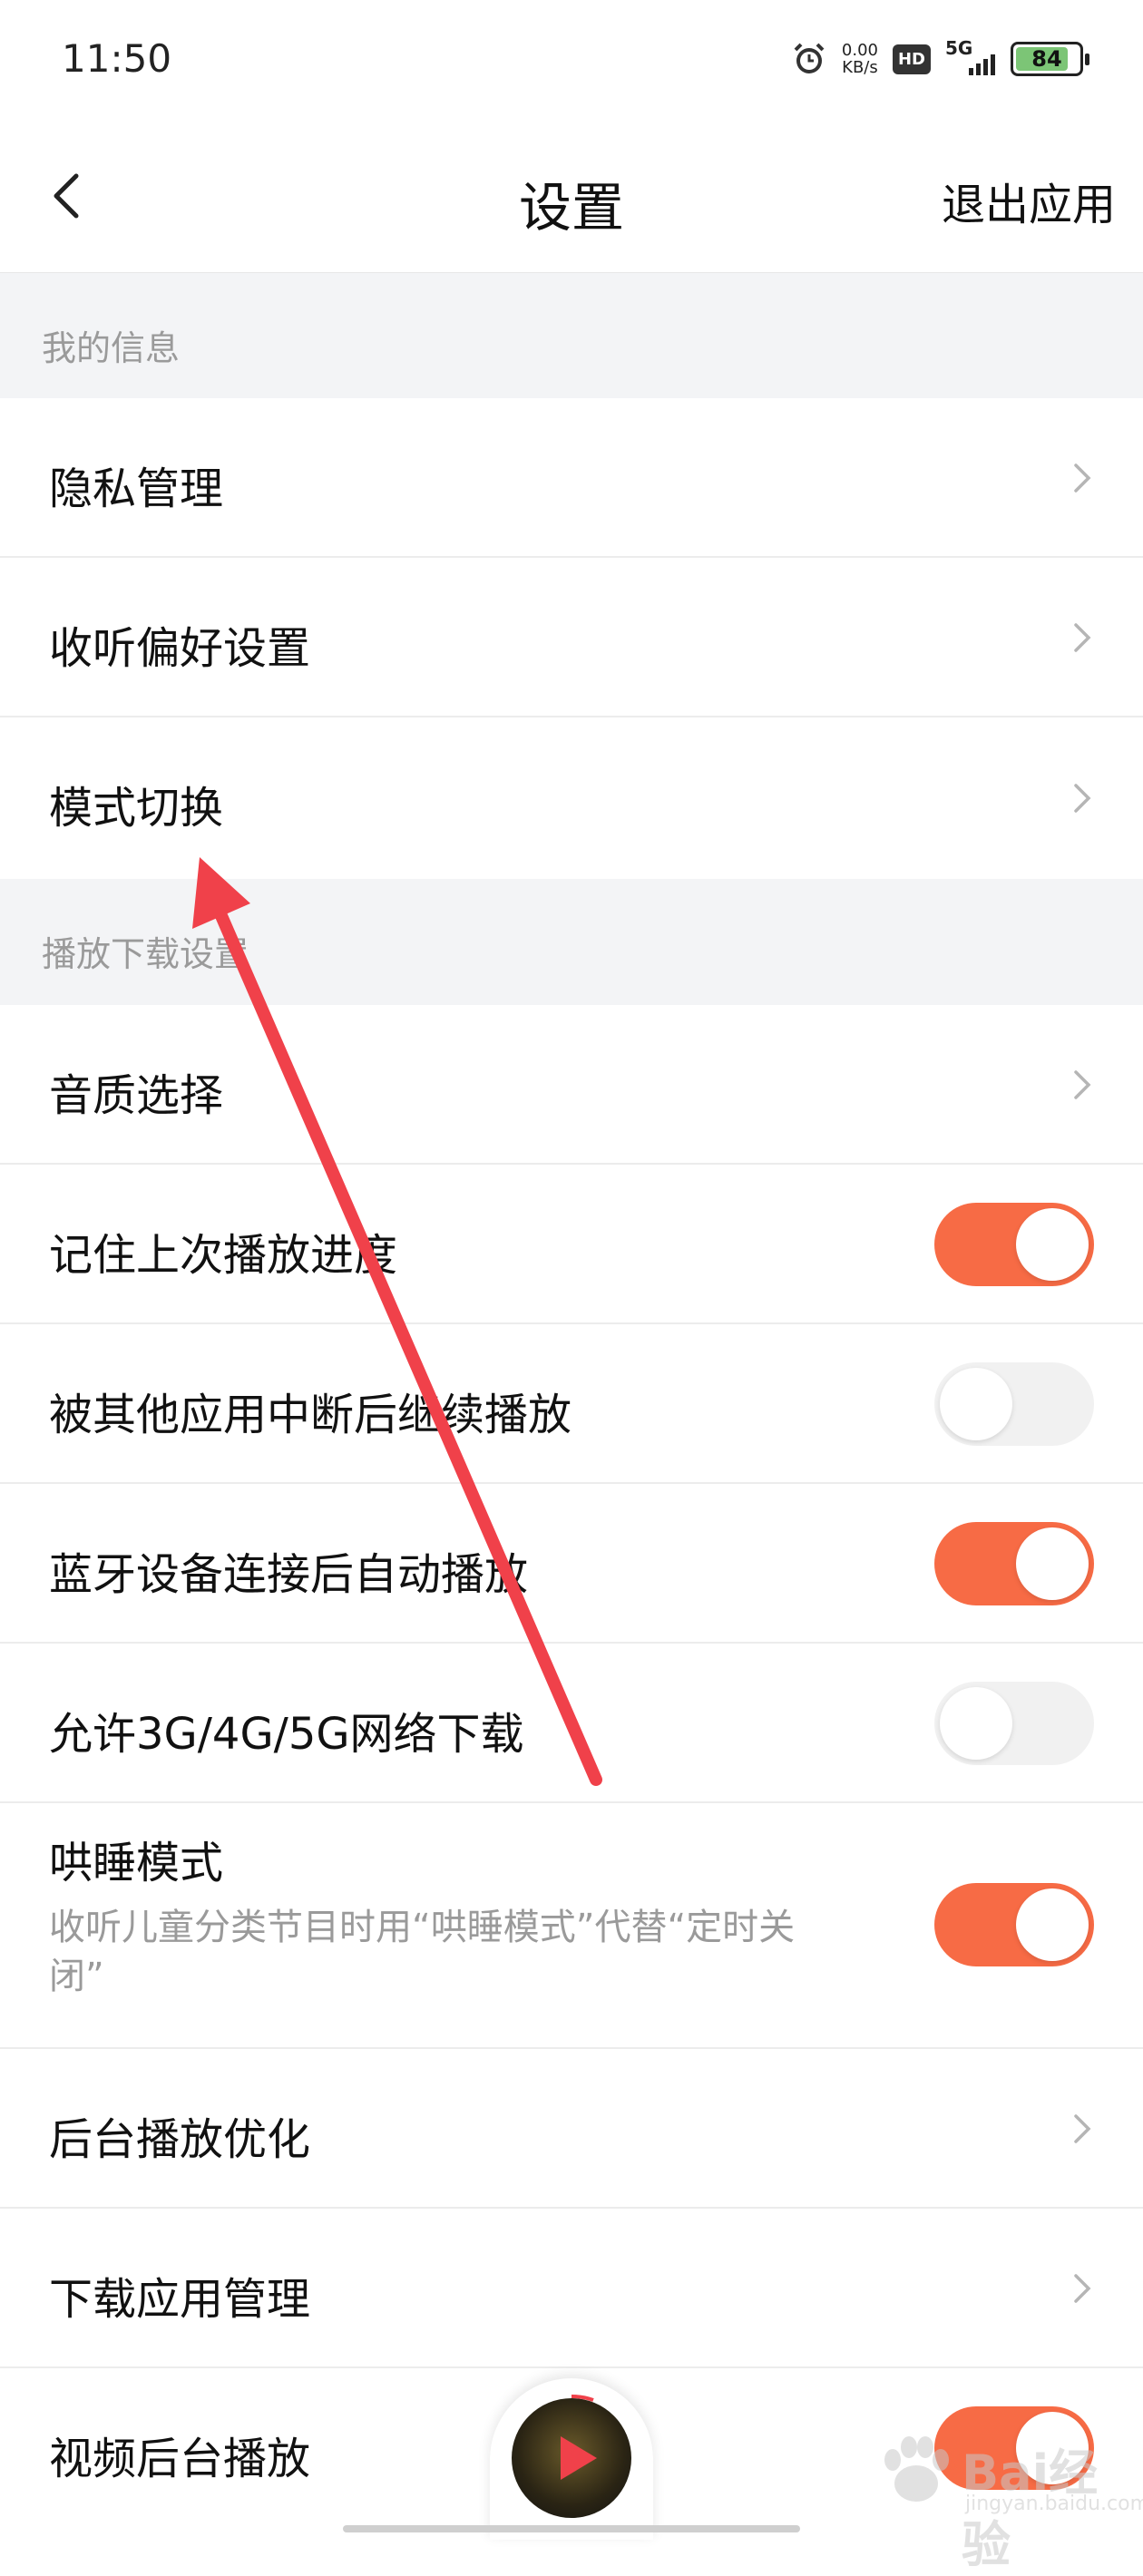 Image resolution: width=1143 pixels, height=2576 pixels. Describe the element at coordinates (310, 1415) in the screenshot. I see `row-label: 被其他应用中断后继续播放` at that location.